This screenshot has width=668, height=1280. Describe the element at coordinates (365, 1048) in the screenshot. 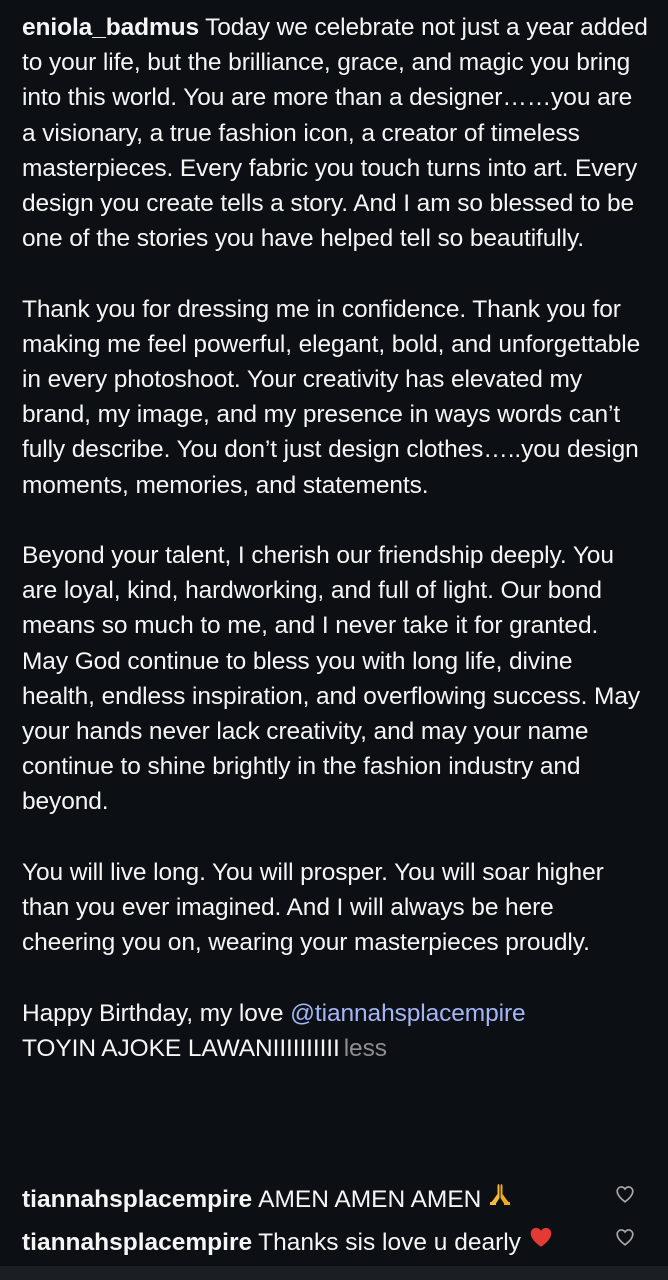

I see `less-link: less` at that location.